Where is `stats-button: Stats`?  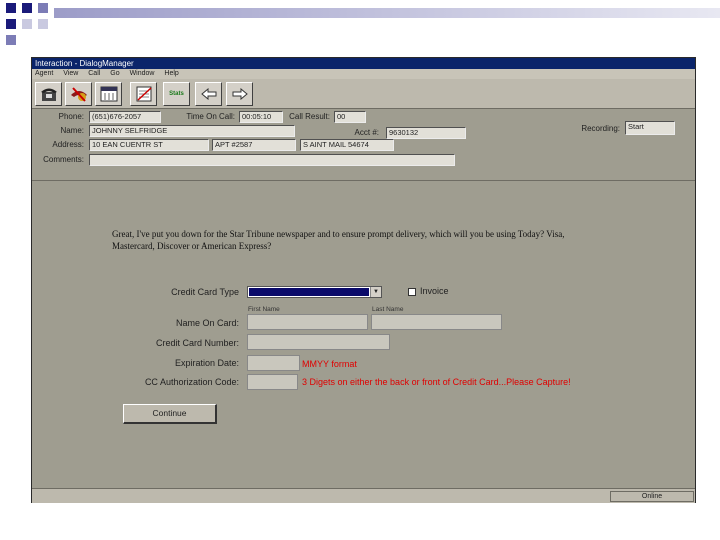 stats-button: Stats is located at coordinates (176, 94).